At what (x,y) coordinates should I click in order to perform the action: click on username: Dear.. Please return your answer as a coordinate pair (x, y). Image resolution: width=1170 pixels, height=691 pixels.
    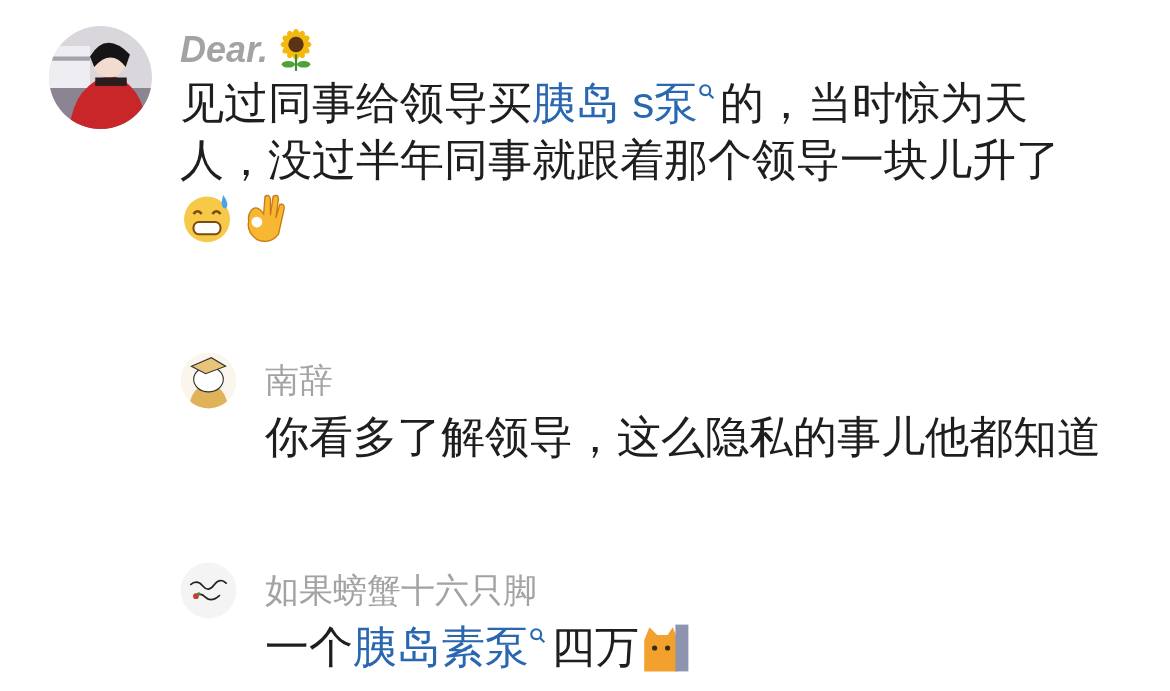
    Looking at the image, I should click on (224, 50).